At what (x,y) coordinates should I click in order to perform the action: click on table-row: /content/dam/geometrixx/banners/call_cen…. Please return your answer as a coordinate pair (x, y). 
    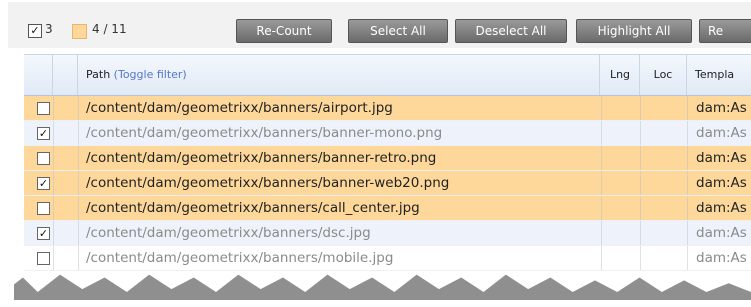
    Looking at the image, I should click on (387, 208).